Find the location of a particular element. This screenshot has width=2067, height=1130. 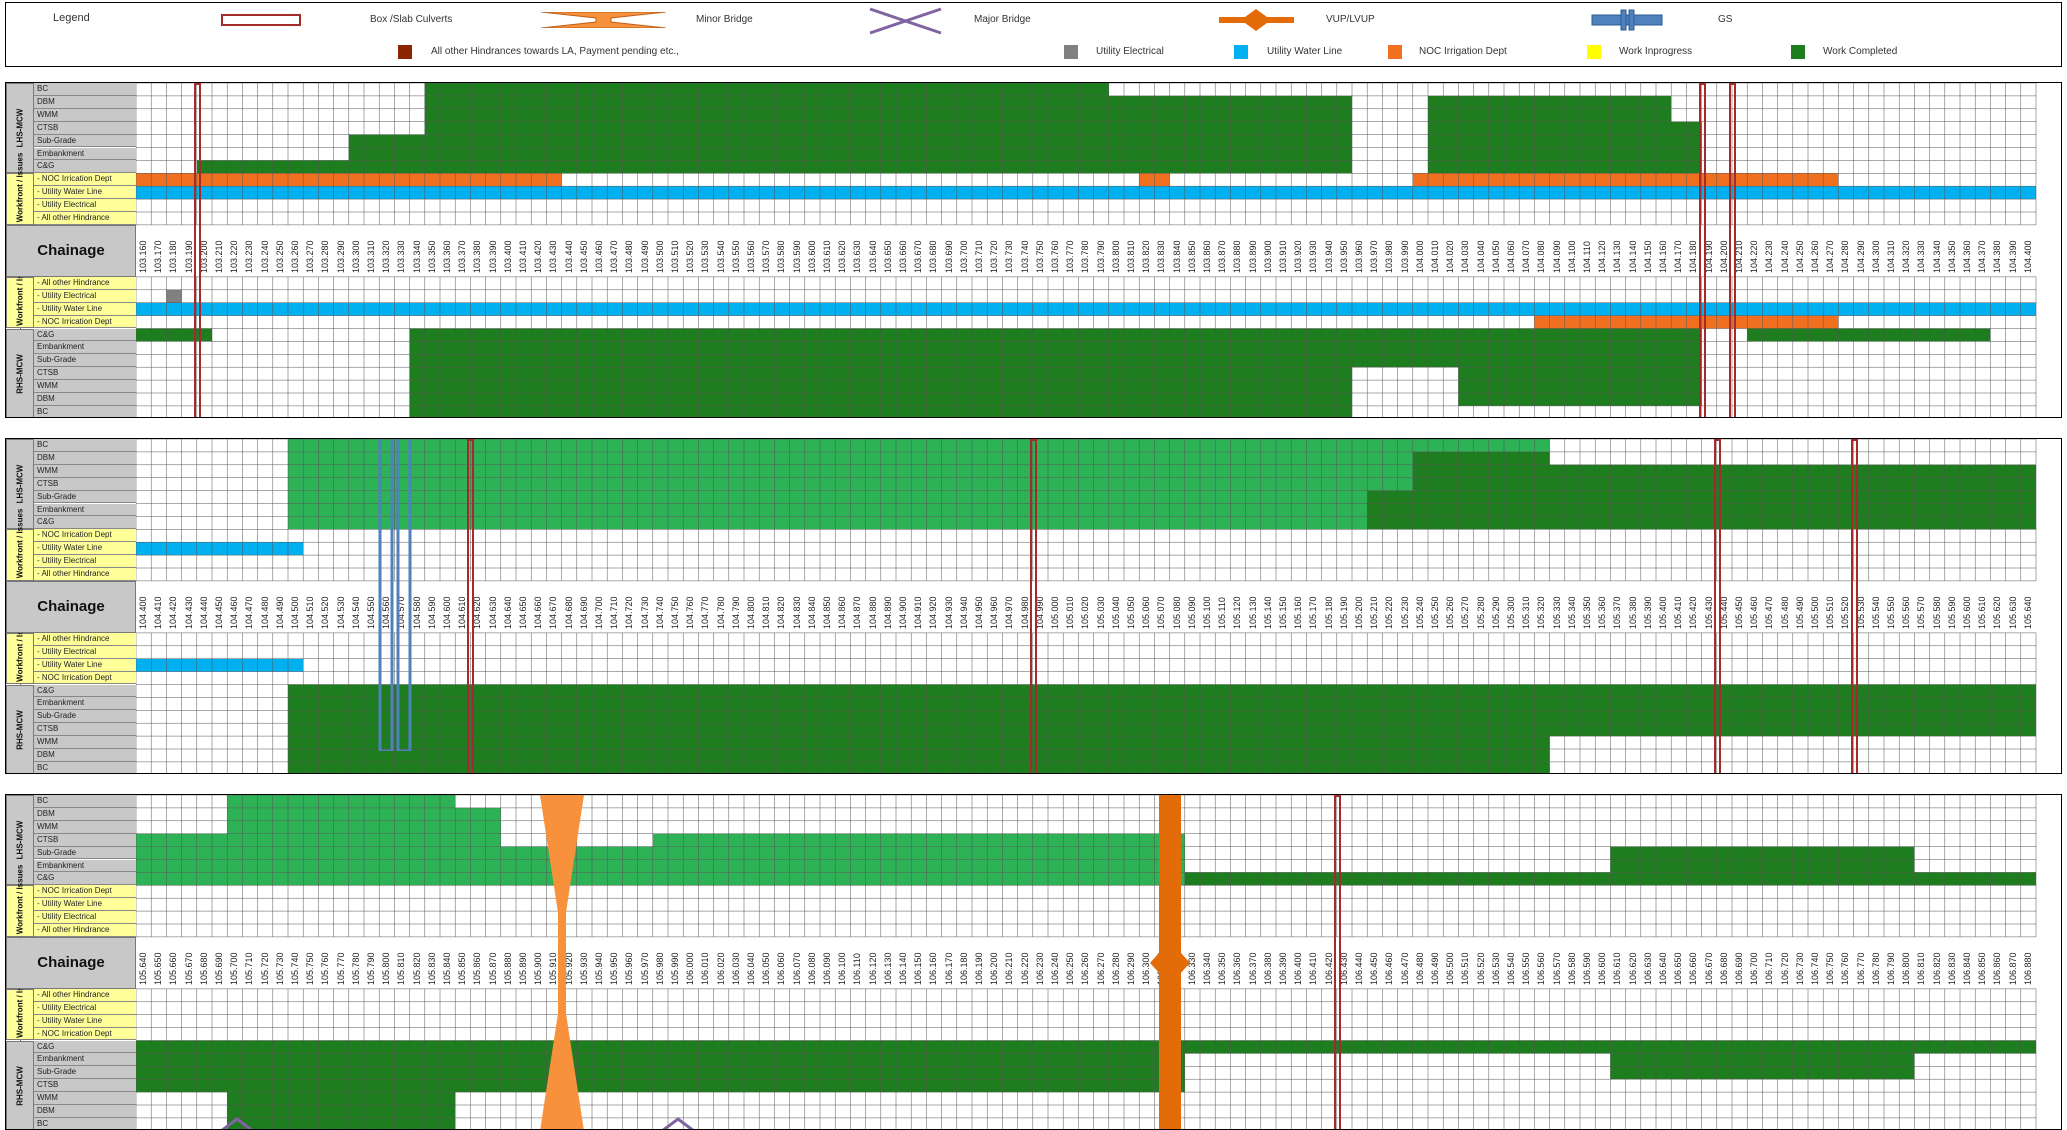

chainage-tick: 106.230 is located at coordinates (1040, 963).